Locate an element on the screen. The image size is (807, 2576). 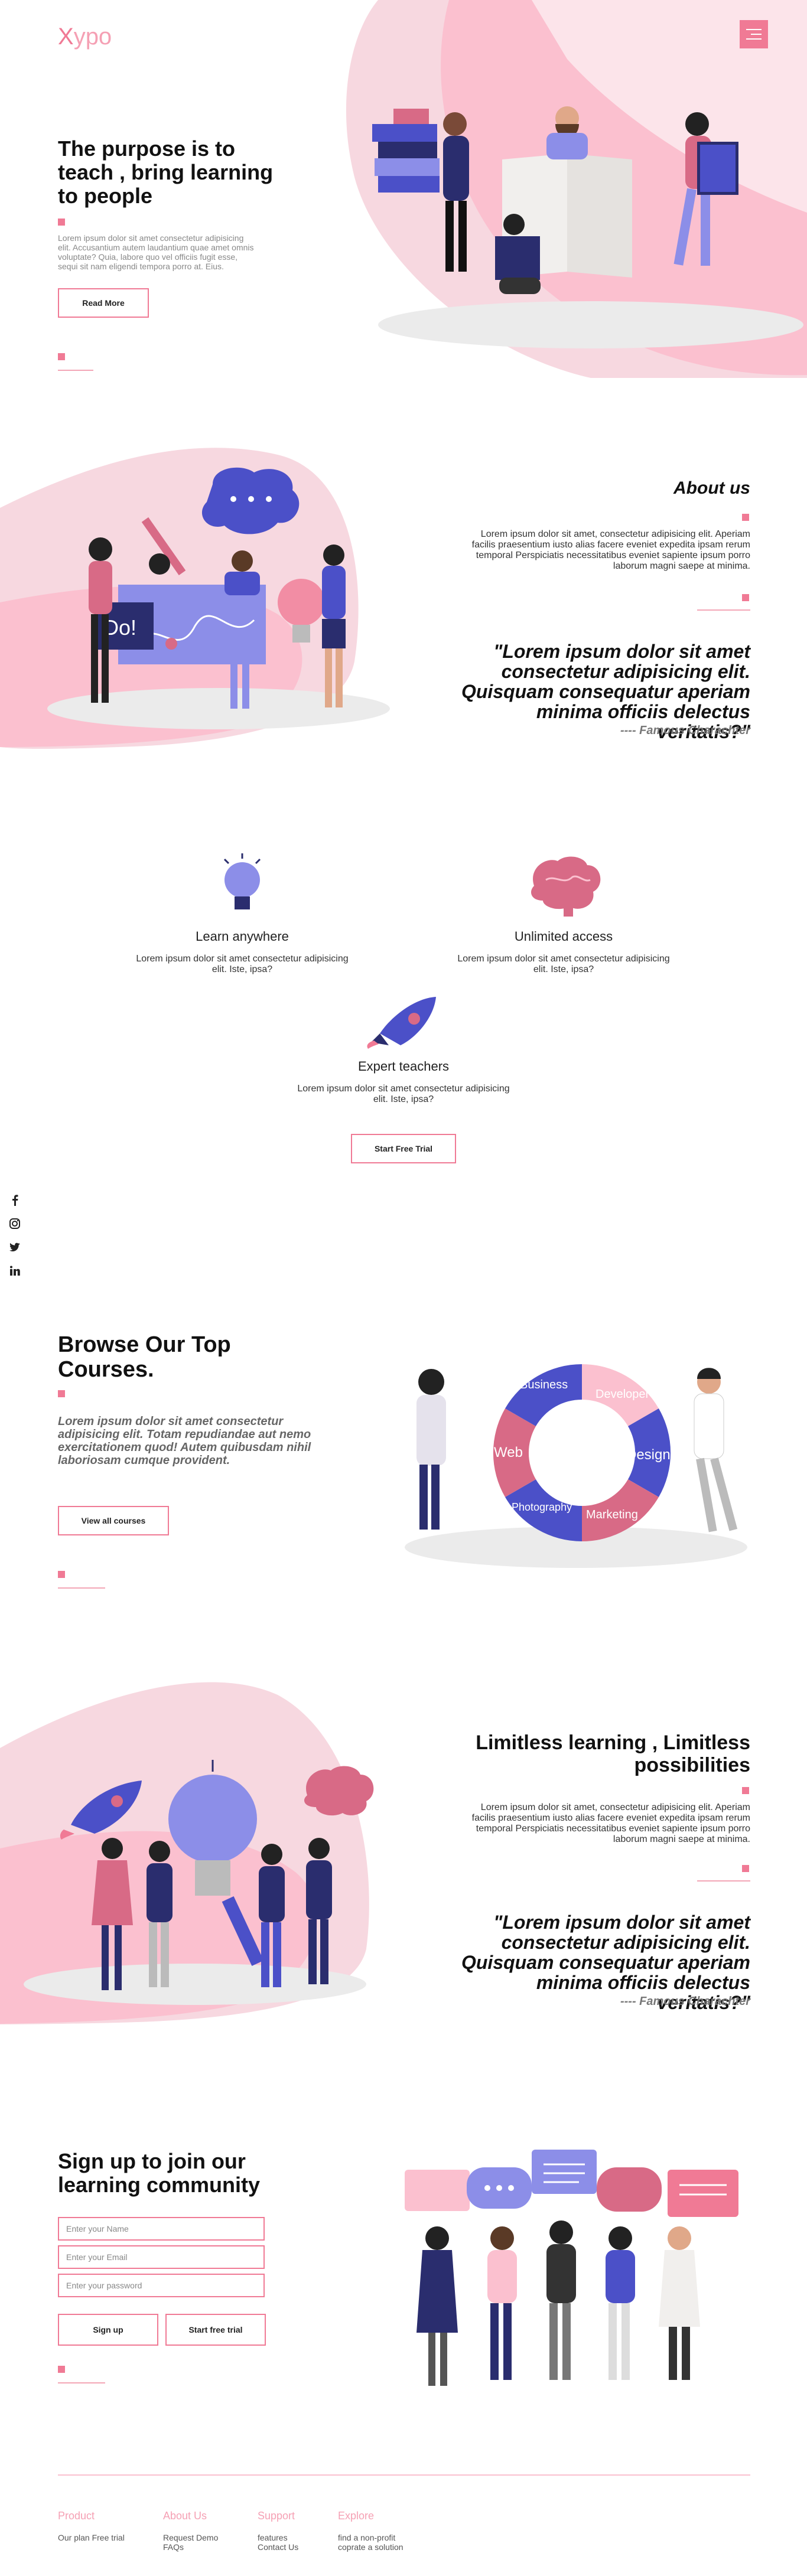
feature-title: Expert teachers is located at coordinates (403, 1067).